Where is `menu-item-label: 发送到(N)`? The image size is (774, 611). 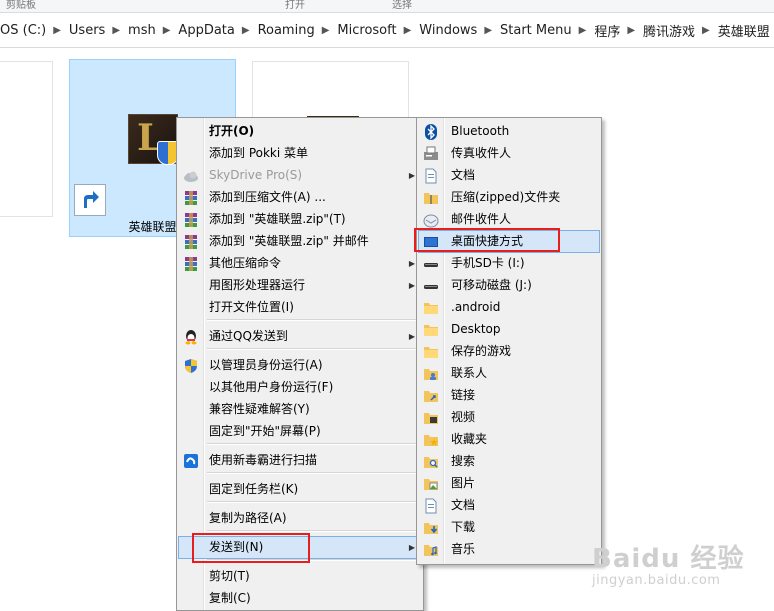 menu-item-label: 发送到(N) is located at coordinates (236, 547).